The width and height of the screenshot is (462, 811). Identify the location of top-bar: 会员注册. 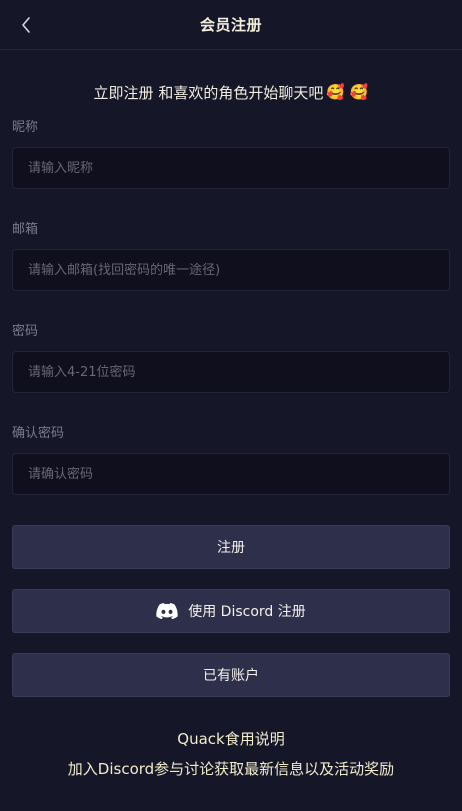
(231, 25).